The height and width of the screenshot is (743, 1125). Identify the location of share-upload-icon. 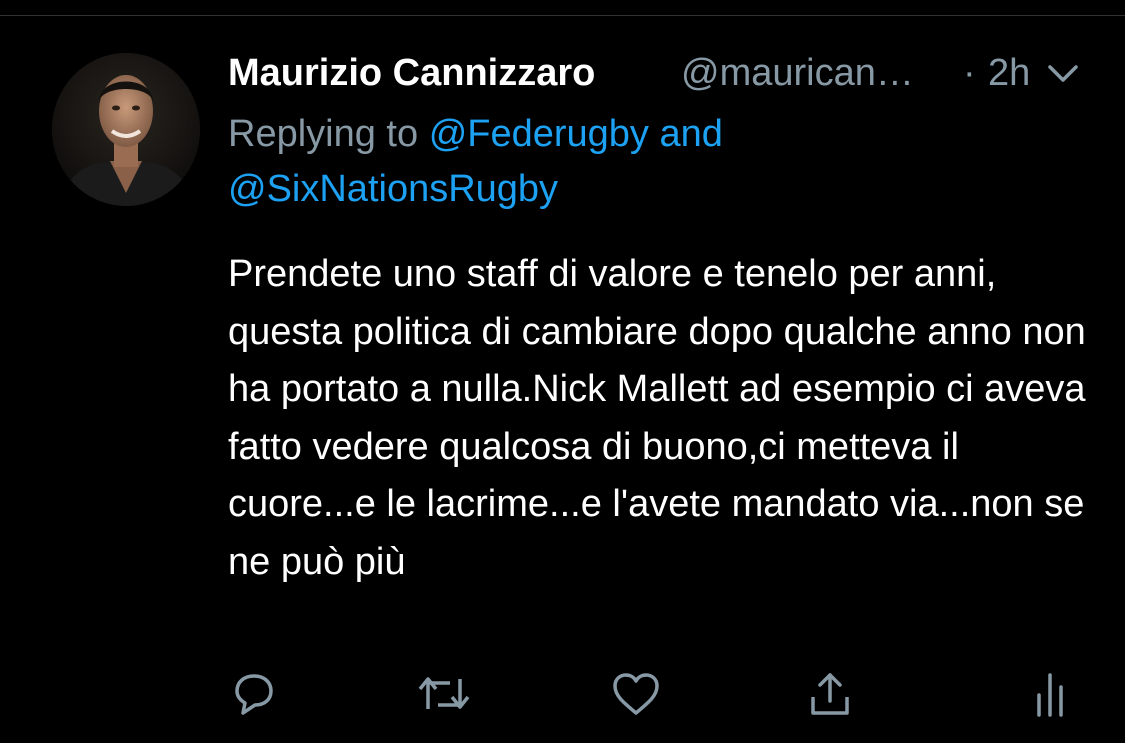
(830, 694).